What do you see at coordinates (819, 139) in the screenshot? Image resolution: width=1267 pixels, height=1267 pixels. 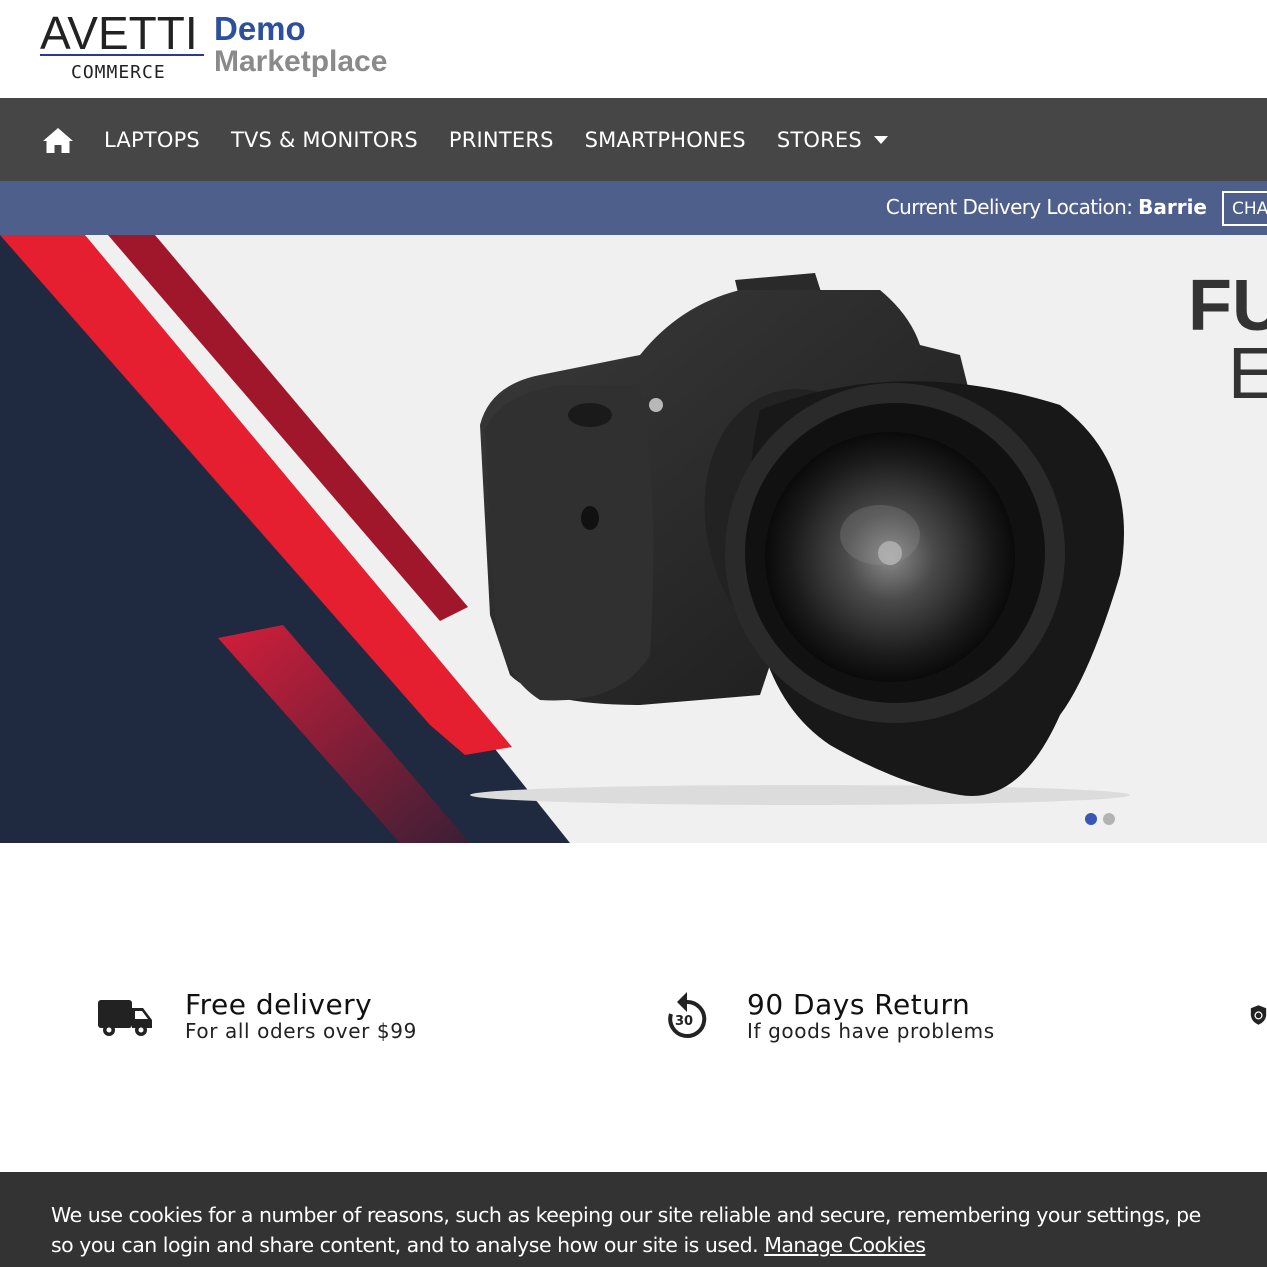 I see `nav-item-label: STORES` at bounding box center [819, 139].